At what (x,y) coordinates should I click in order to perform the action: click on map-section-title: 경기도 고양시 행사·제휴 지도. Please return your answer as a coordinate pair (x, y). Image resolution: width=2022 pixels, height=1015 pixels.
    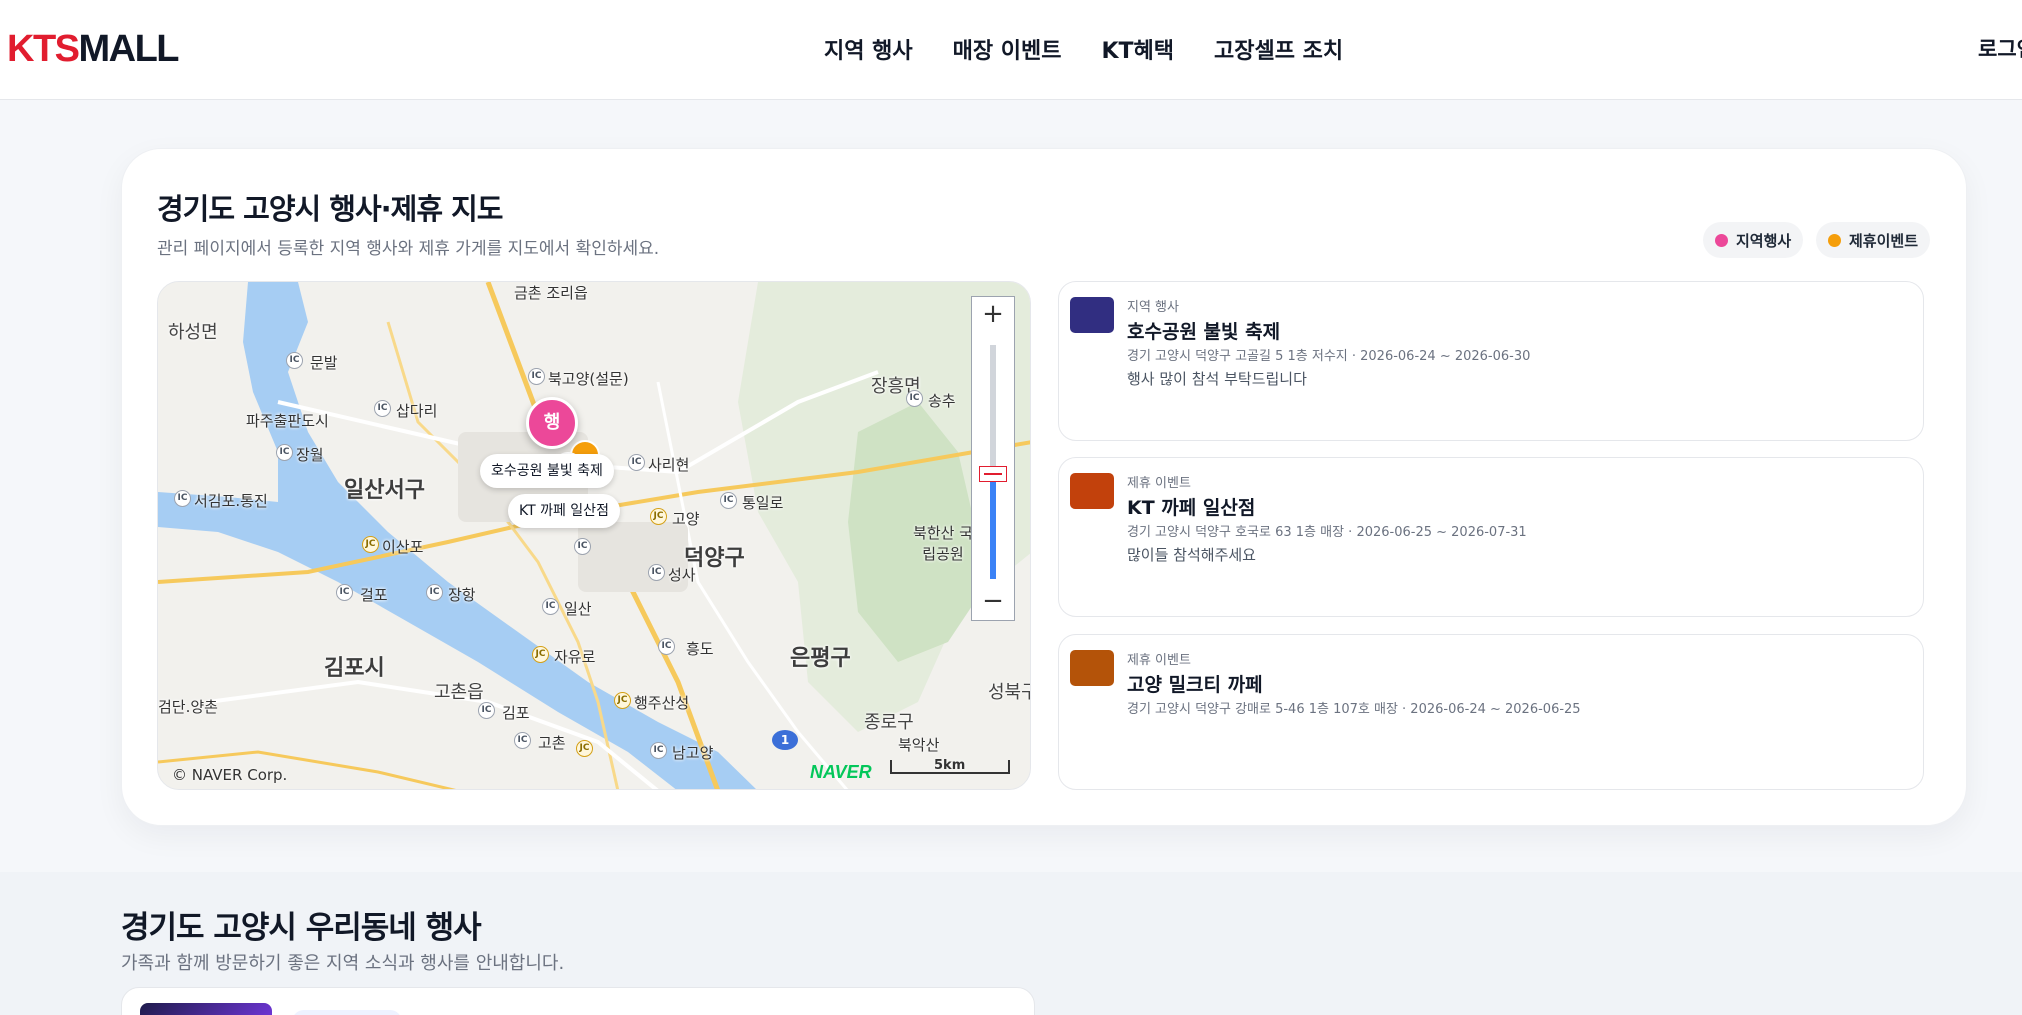
    Looking at the image, I should click on (330, 209).